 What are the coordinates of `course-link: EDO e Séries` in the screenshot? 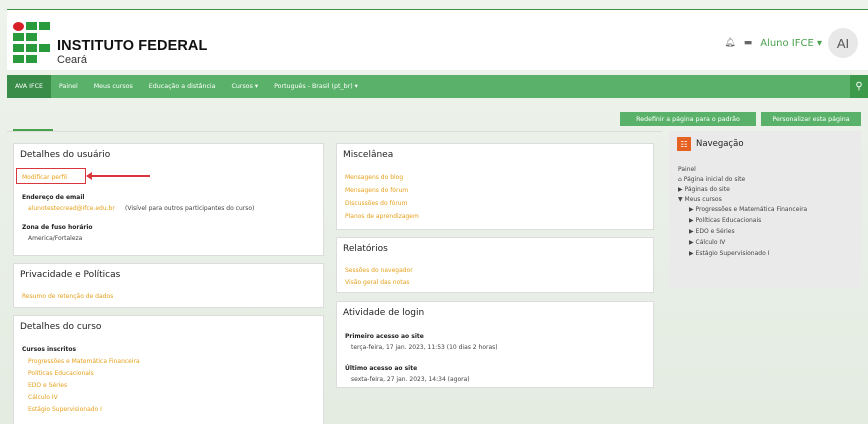 It's located at (47, 385).